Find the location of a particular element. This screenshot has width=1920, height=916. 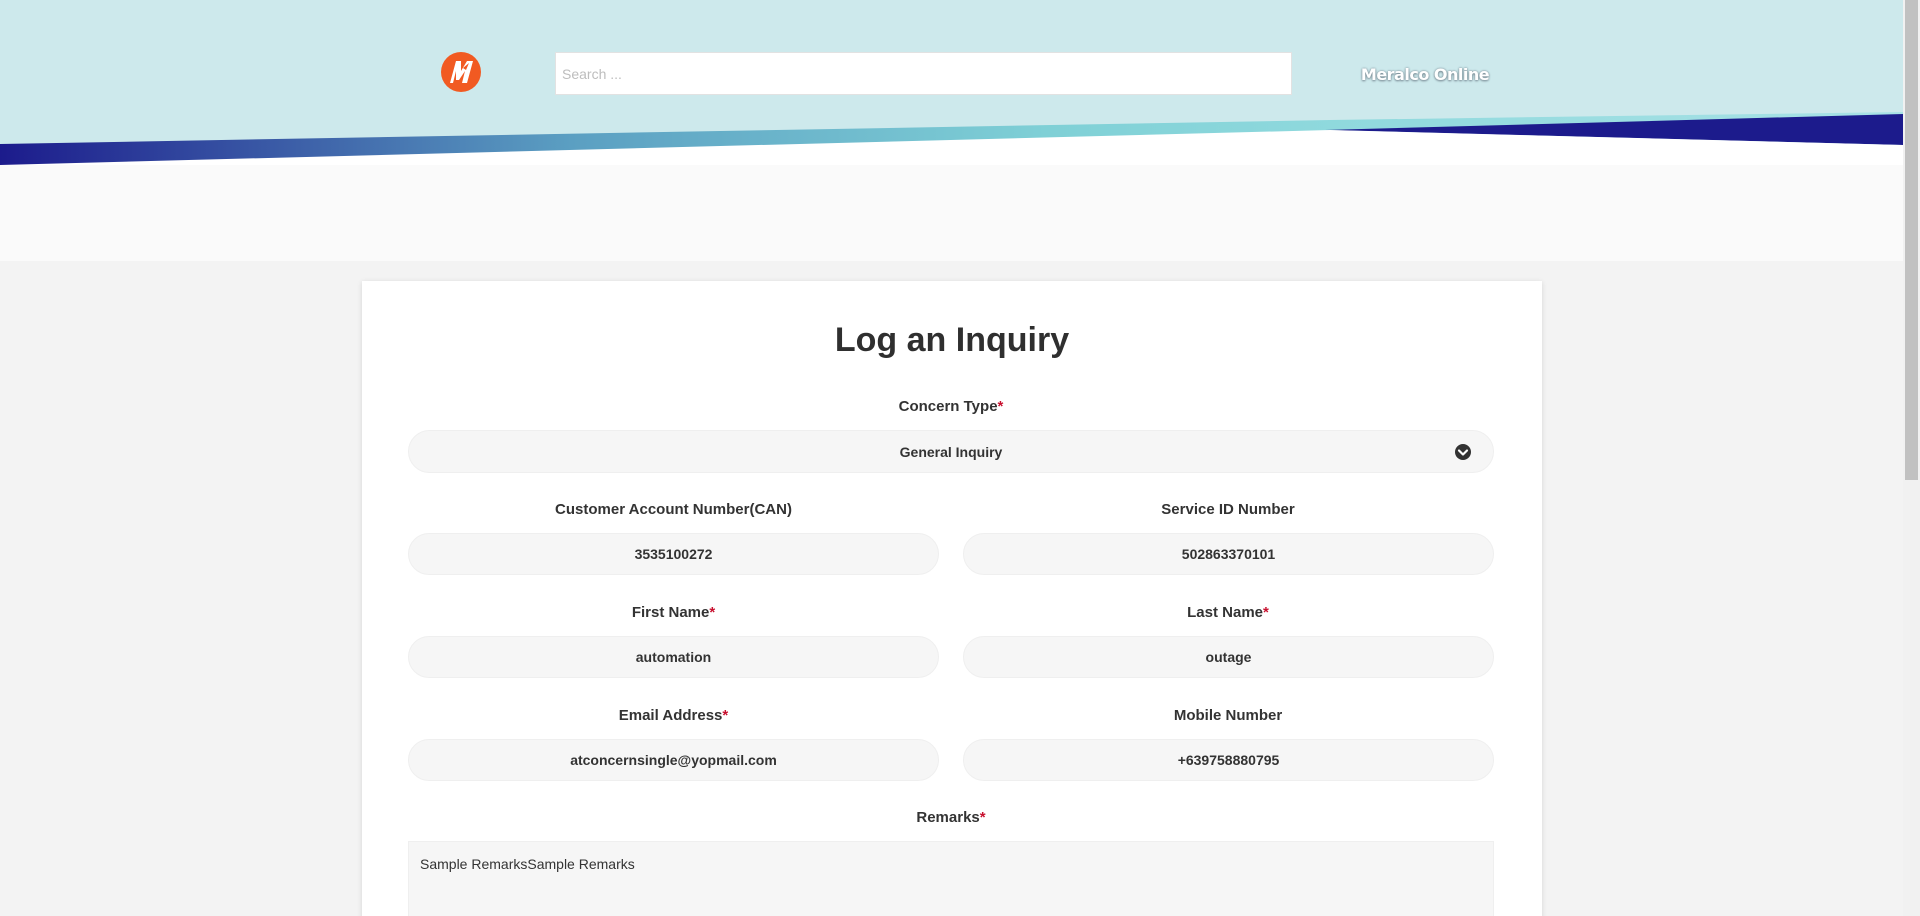

concern-type-select: General Inquiry is located at coordinates (951, 451).